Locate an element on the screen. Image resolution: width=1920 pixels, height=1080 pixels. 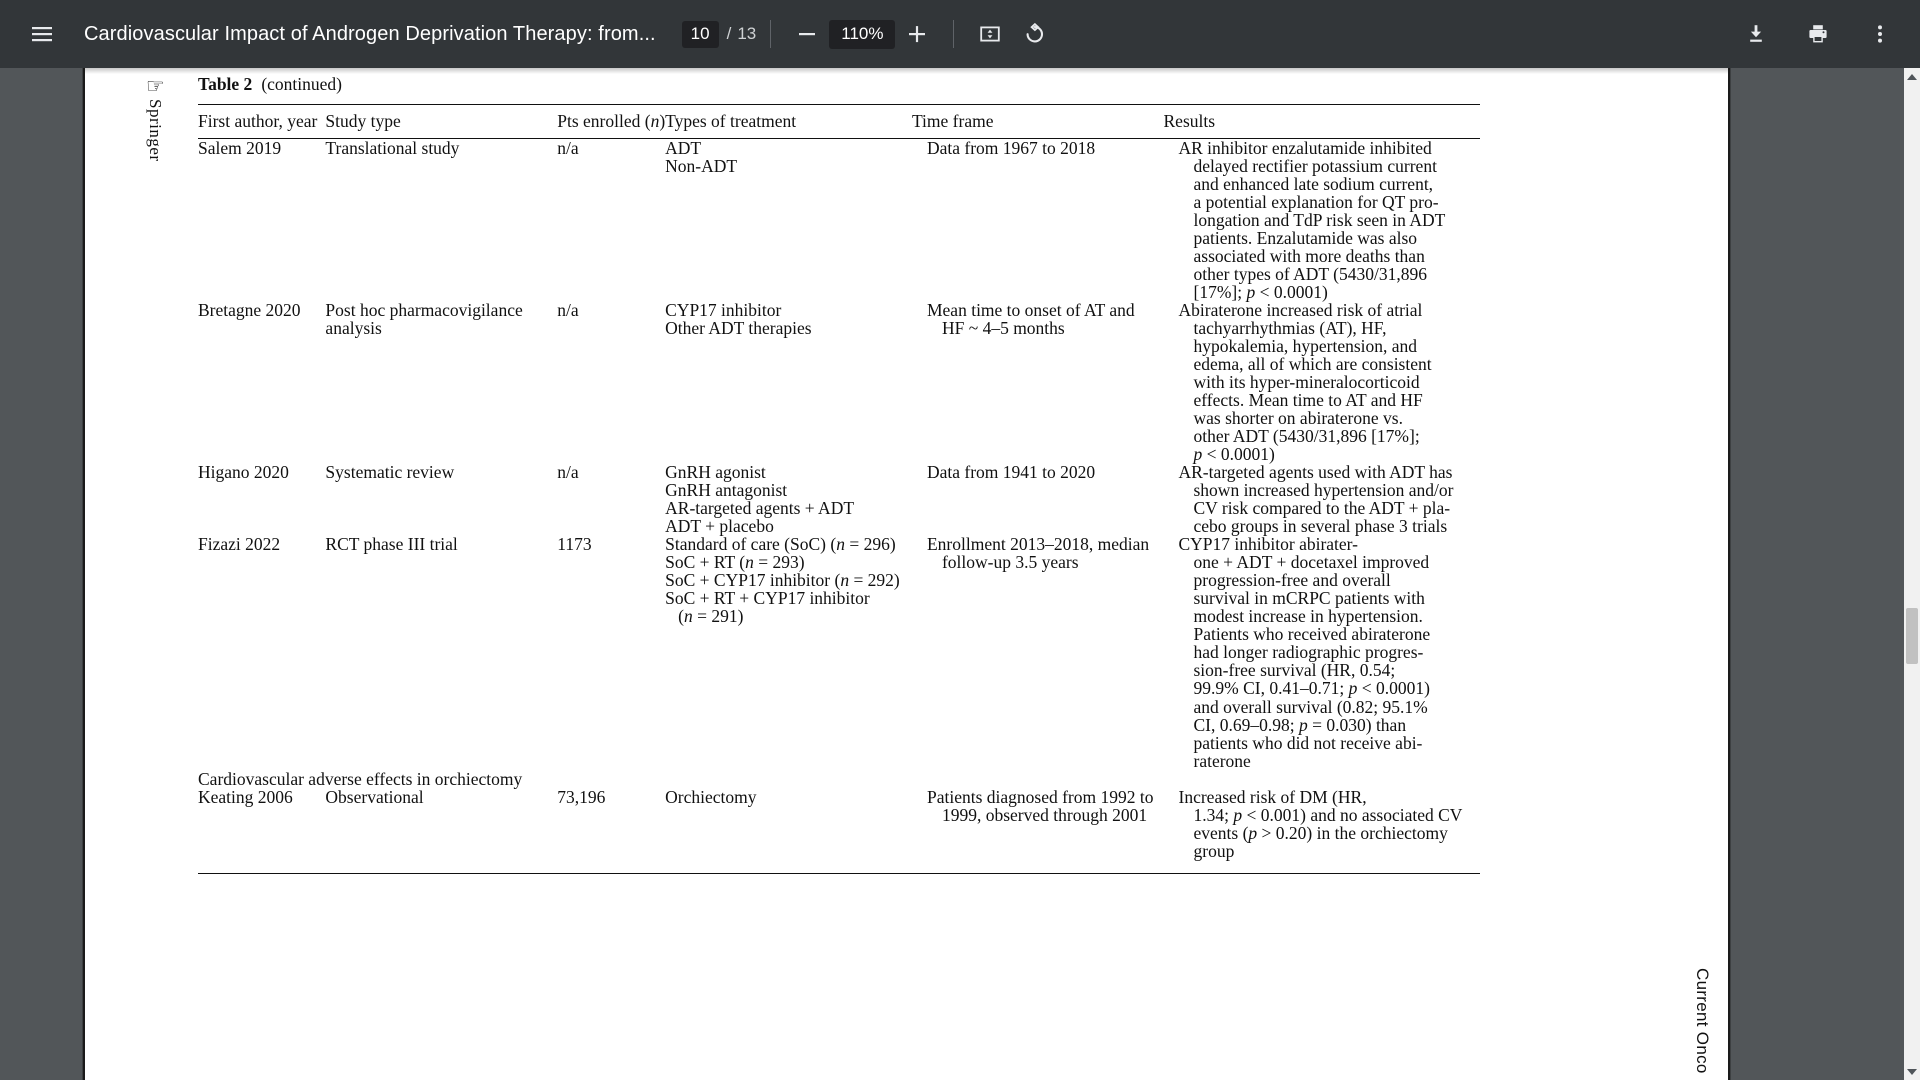
scroll-up-arrow-icon is located at coordinates (1912, 76).